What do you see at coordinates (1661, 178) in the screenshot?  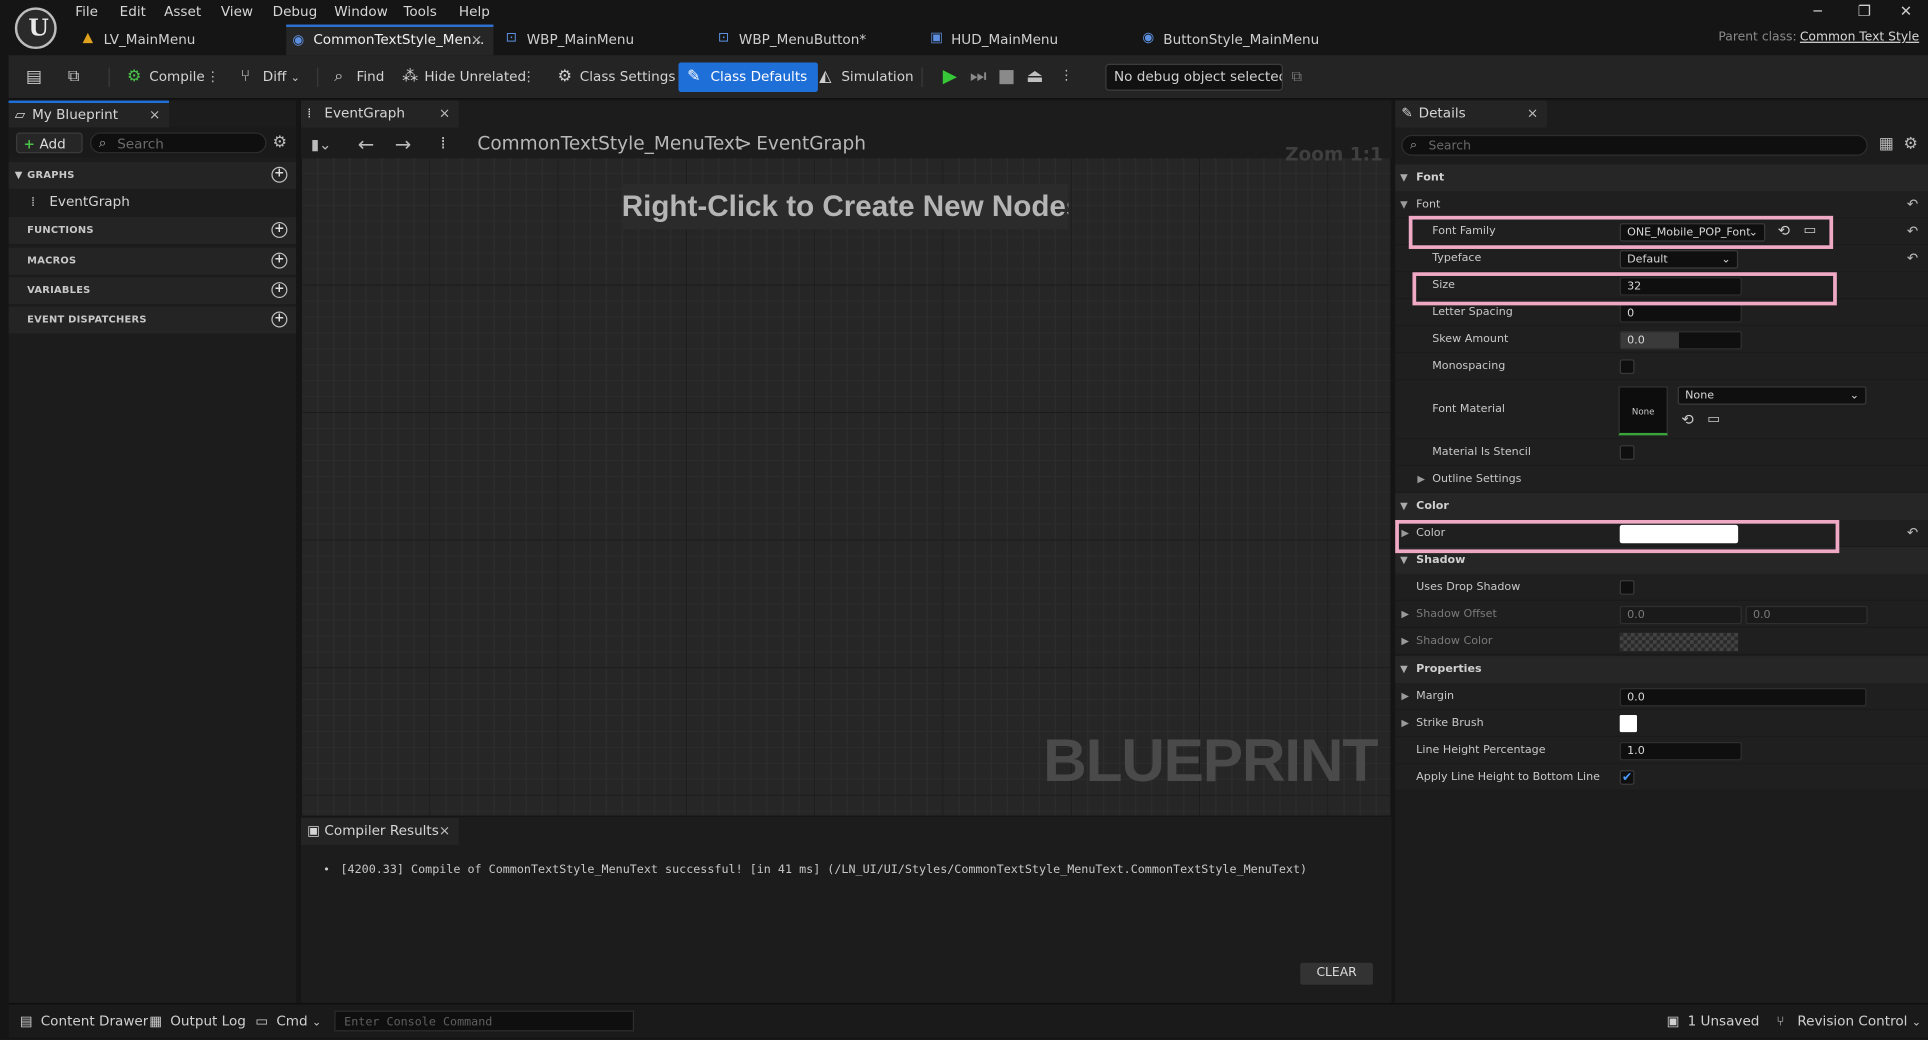 I see `details-section-font: ▼ Font` at bounding box center [1661, 178].